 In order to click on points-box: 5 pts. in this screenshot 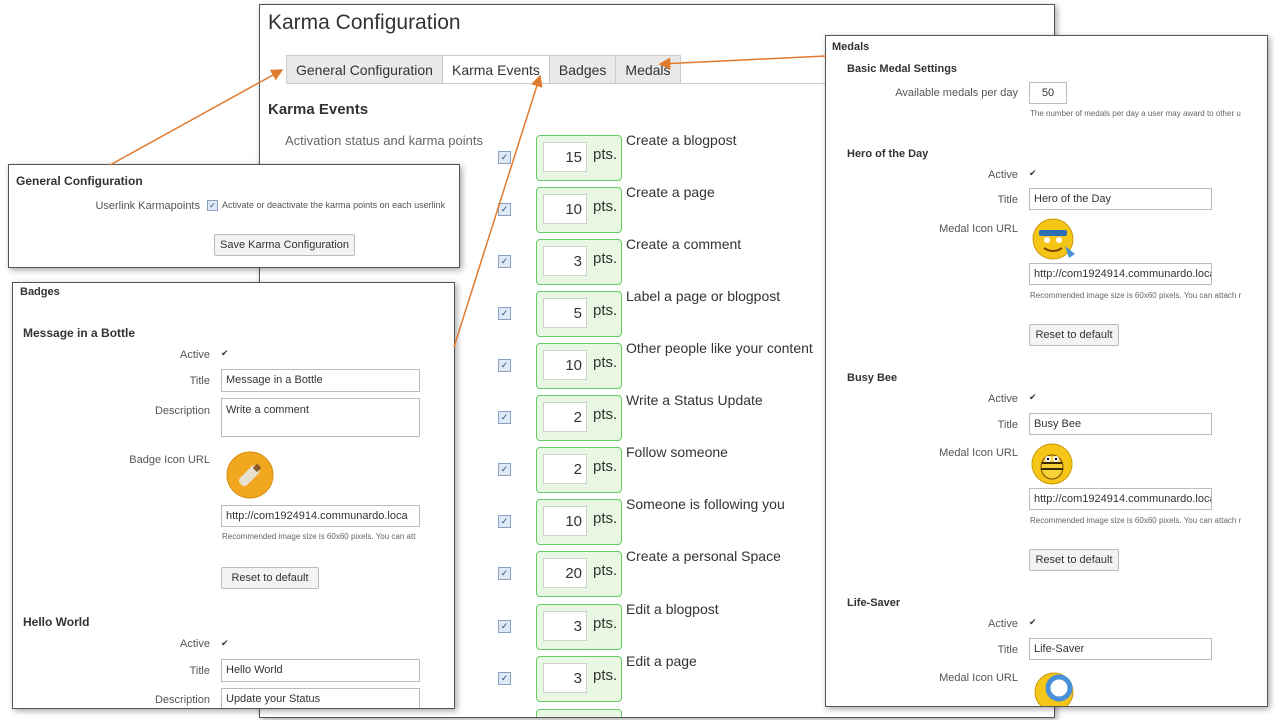, I will do `click(579, 314)`.